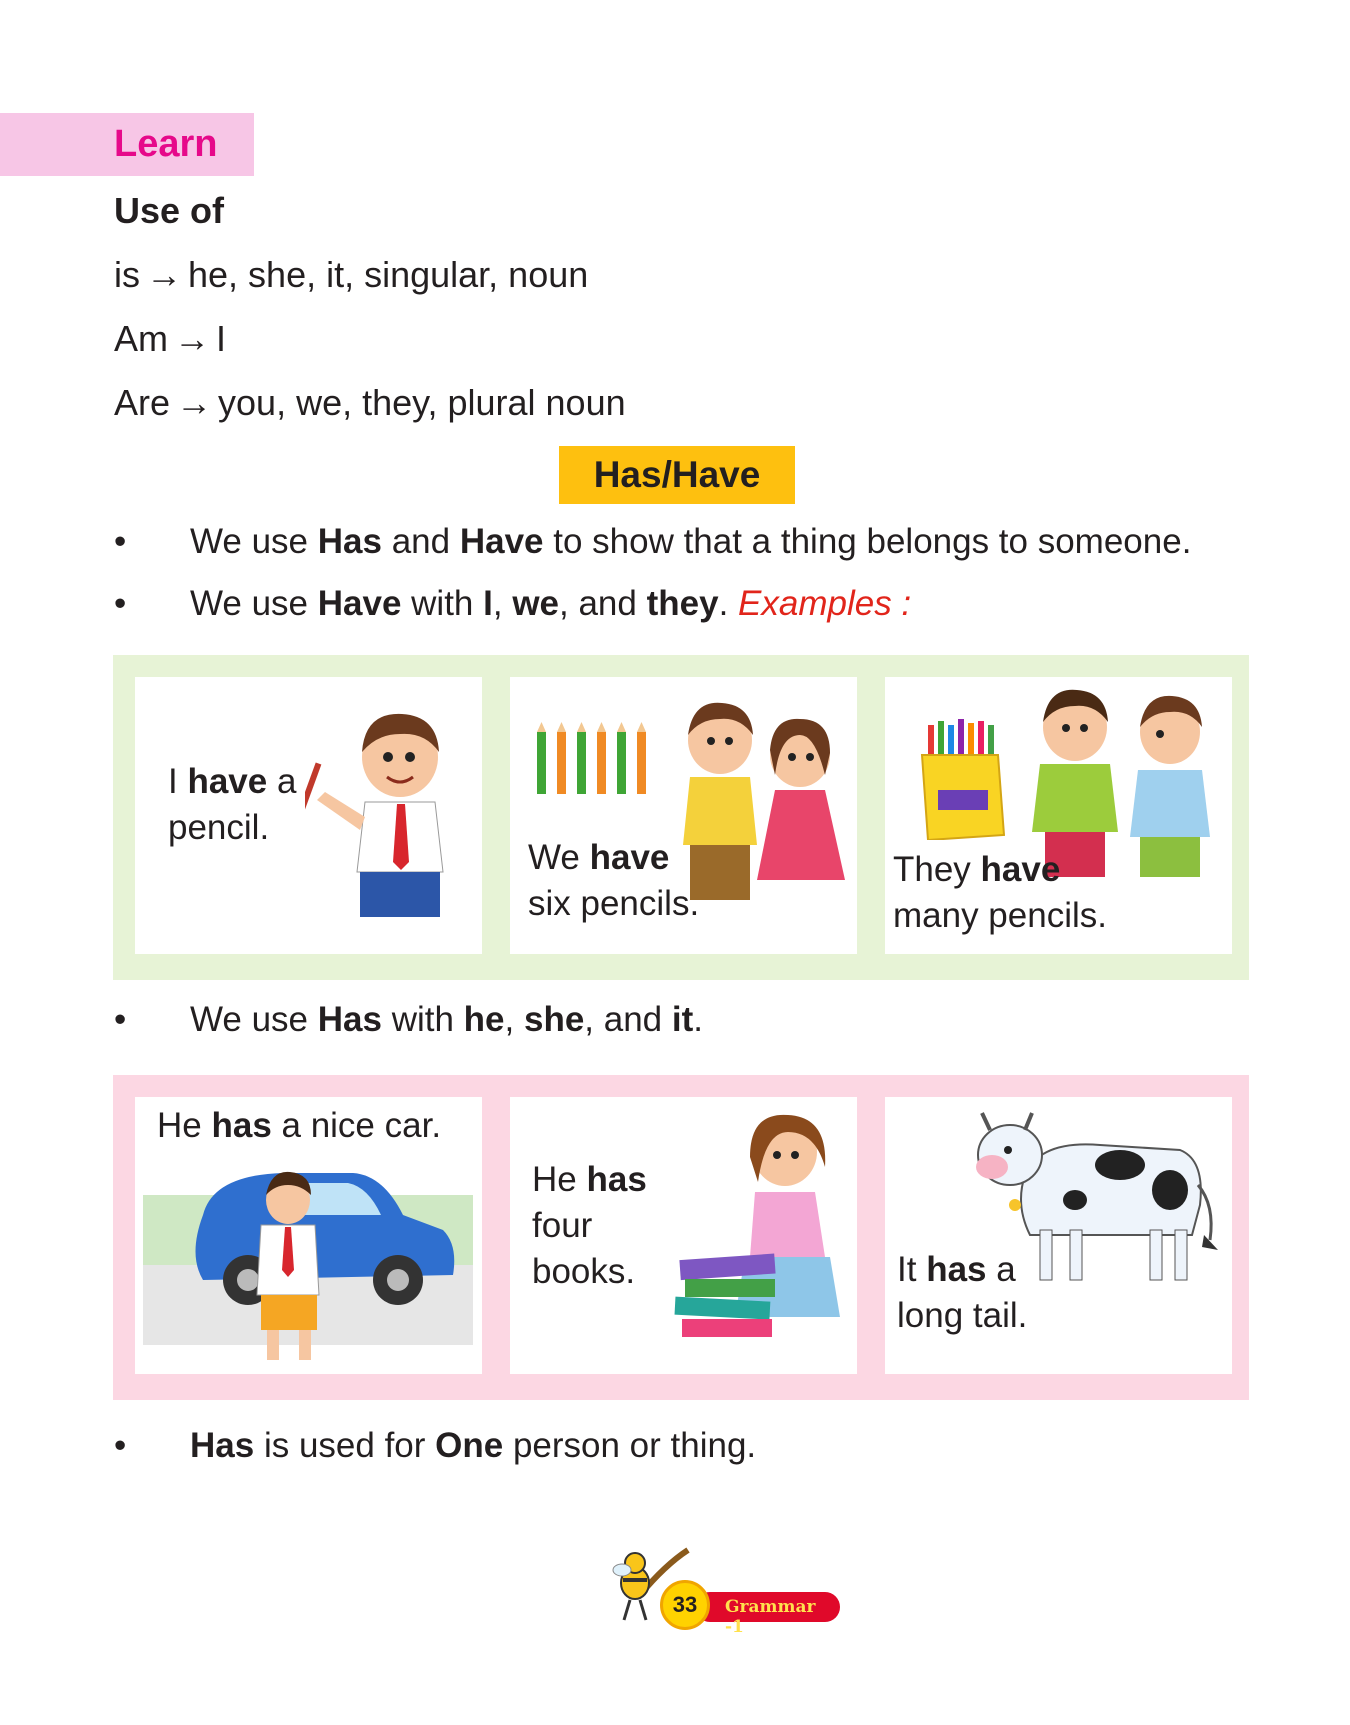 The image size is (1350, 1725). I want to click on page-footer: Grammar -1 33, so click(725, 1591).